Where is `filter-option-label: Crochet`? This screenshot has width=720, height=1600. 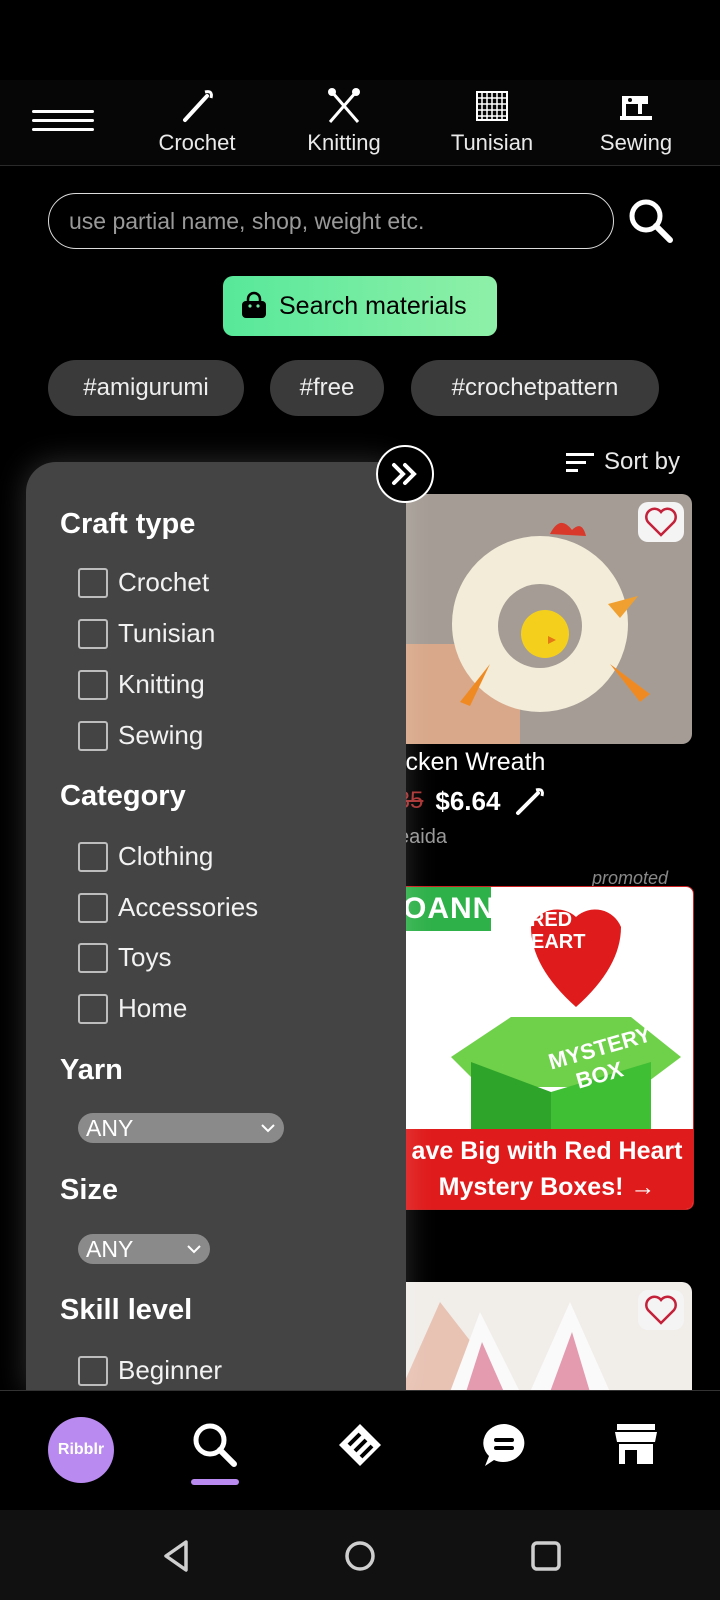
filter-option-label: Crochet is located at coordinates (164, 582).